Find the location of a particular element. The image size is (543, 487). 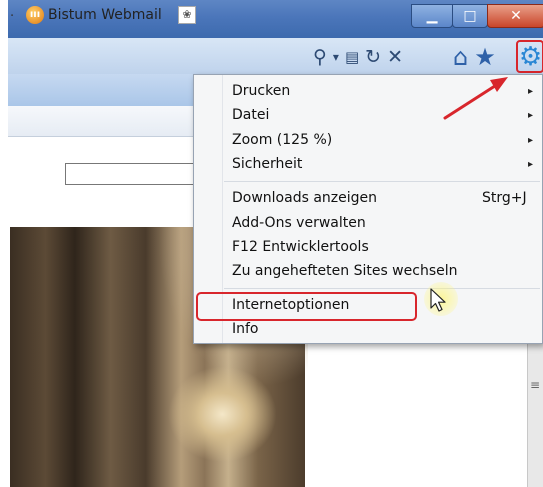

close-button: ✕ is located at coordinates (515, 16).